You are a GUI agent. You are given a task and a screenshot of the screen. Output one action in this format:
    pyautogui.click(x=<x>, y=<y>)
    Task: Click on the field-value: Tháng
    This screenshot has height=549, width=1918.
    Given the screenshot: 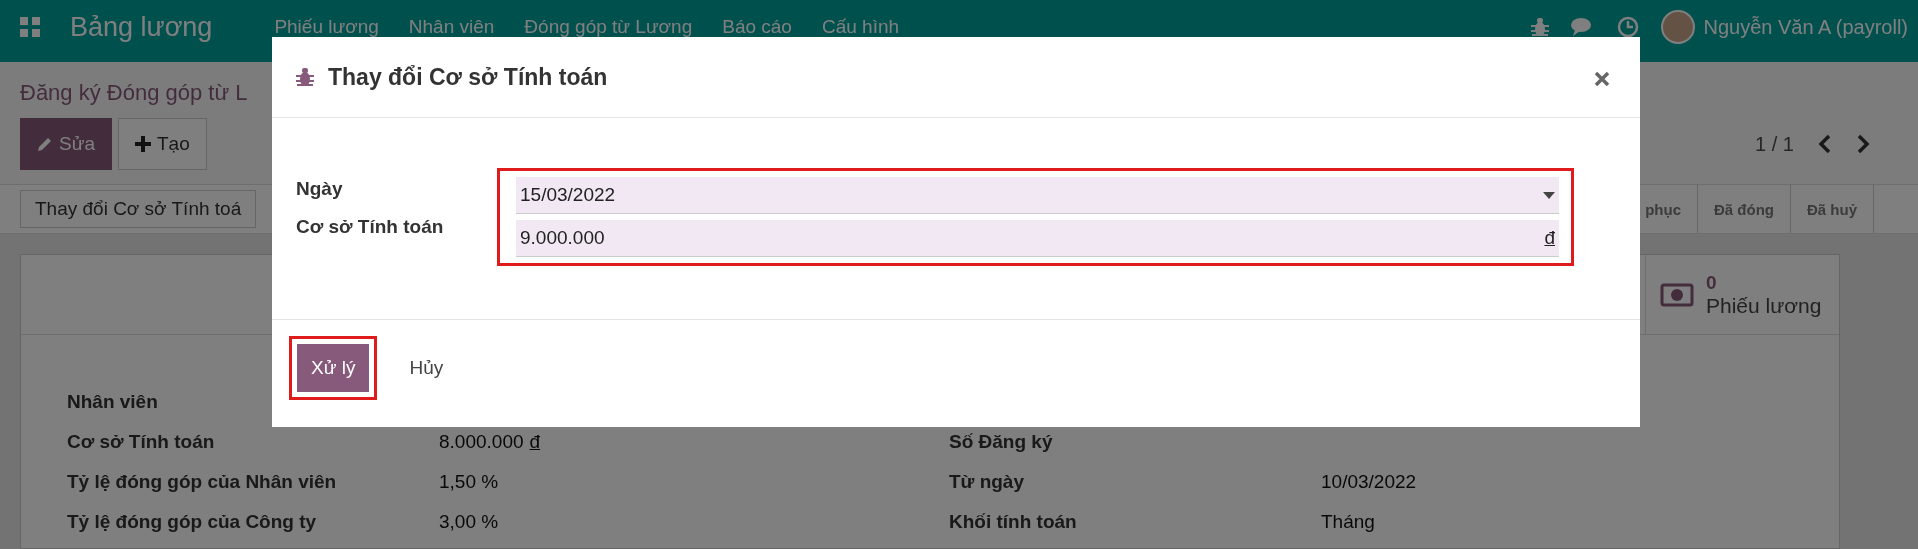 What is the action you would take?
    pyautogui.click(x=1348, y=522)
    